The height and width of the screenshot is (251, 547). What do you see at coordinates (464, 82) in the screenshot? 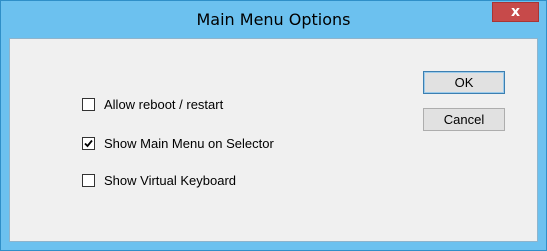
I see `ok-button: OK` at bounding box center [464, 82].